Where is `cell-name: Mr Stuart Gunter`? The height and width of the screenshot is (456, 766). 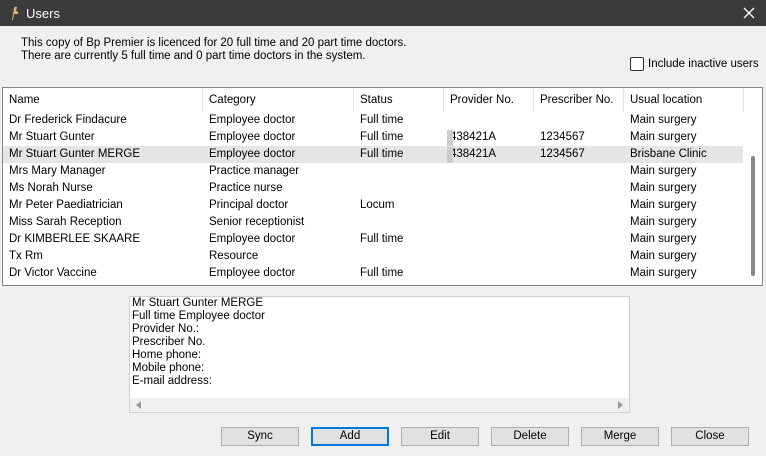 cell-name: Mr Stuart Gunter is located at coordinates (52, 137).